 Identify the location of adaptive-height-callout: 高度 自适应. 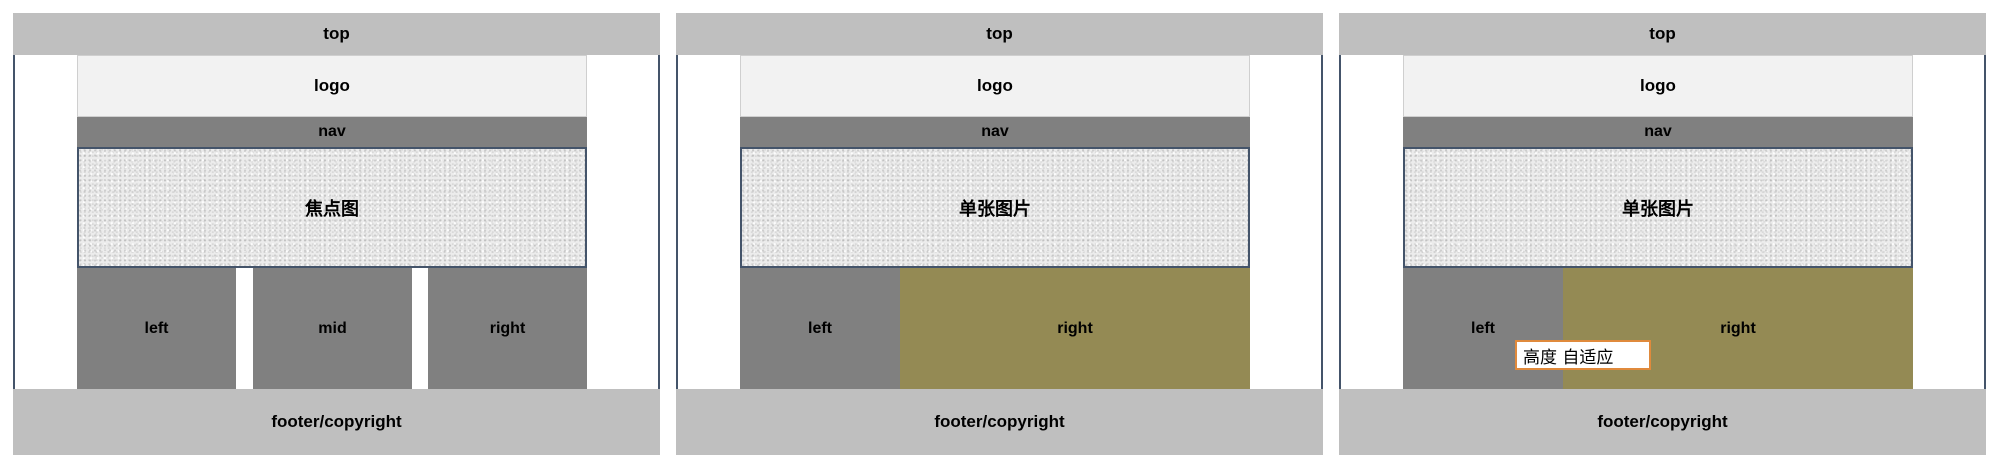
(1583, 355).